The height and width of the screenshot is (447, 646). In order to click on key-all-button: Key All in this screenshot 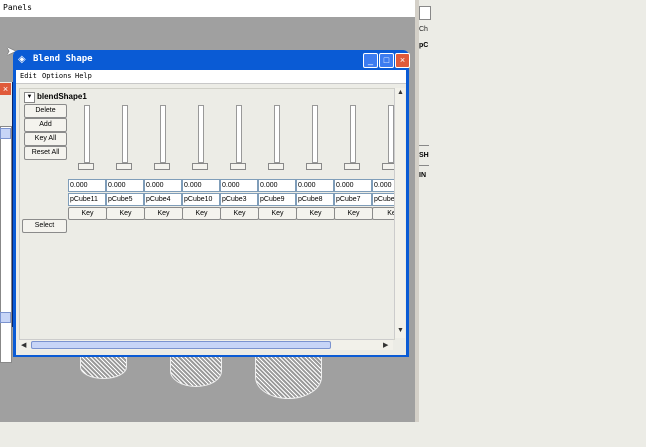, I will do `click(45, 139)`.